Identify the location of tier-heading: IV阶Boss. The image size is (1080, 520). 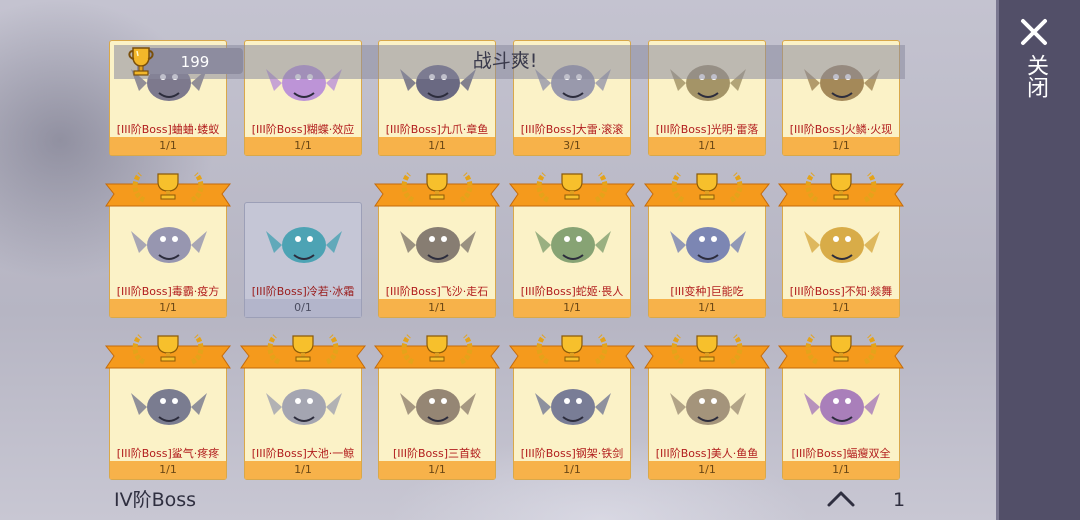
(155, 500).